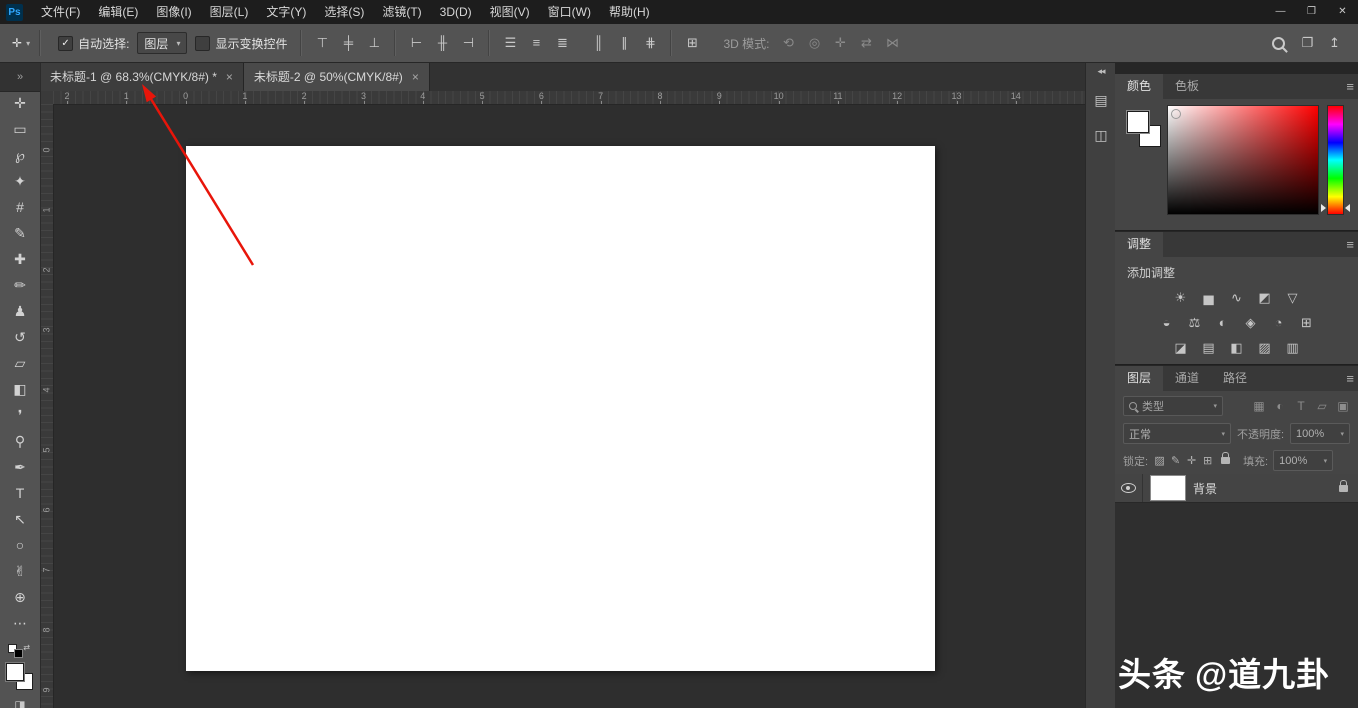 The height and width of the screenshot is (708, 1358). What do you see at coordinates (1278, 322) in the screenshot?
I see `channel-mixer-icon: ◔` at bounding box center [1278, 322].